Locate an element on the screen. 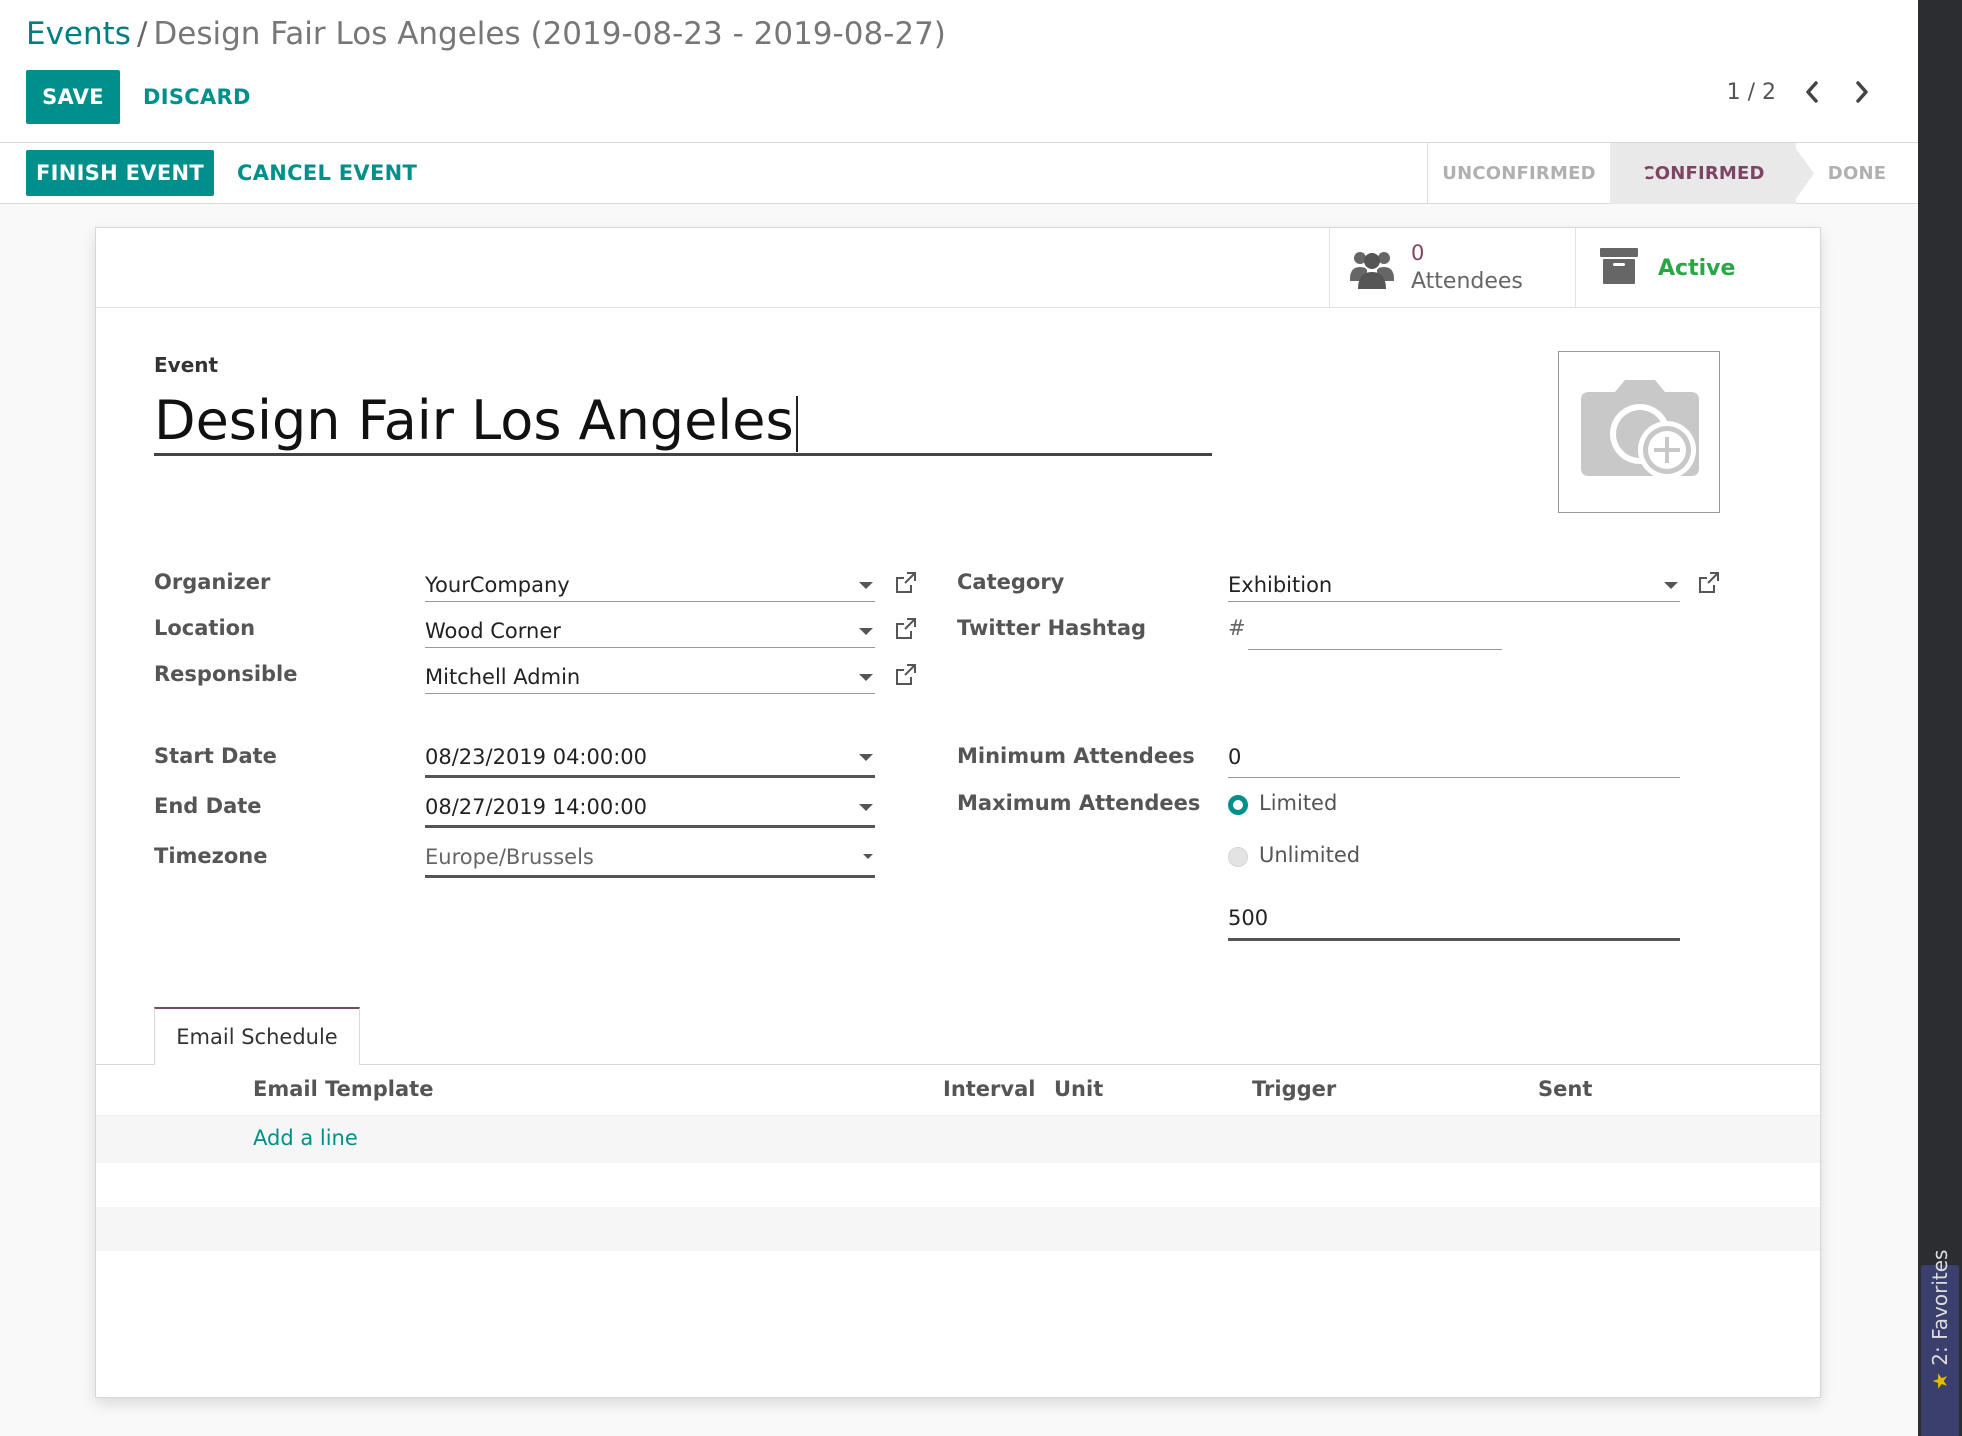 Image resolution: width=1962 pixels, height=1436 pixels. hashtag-prefix: # is located at coordinates (1237, 628).